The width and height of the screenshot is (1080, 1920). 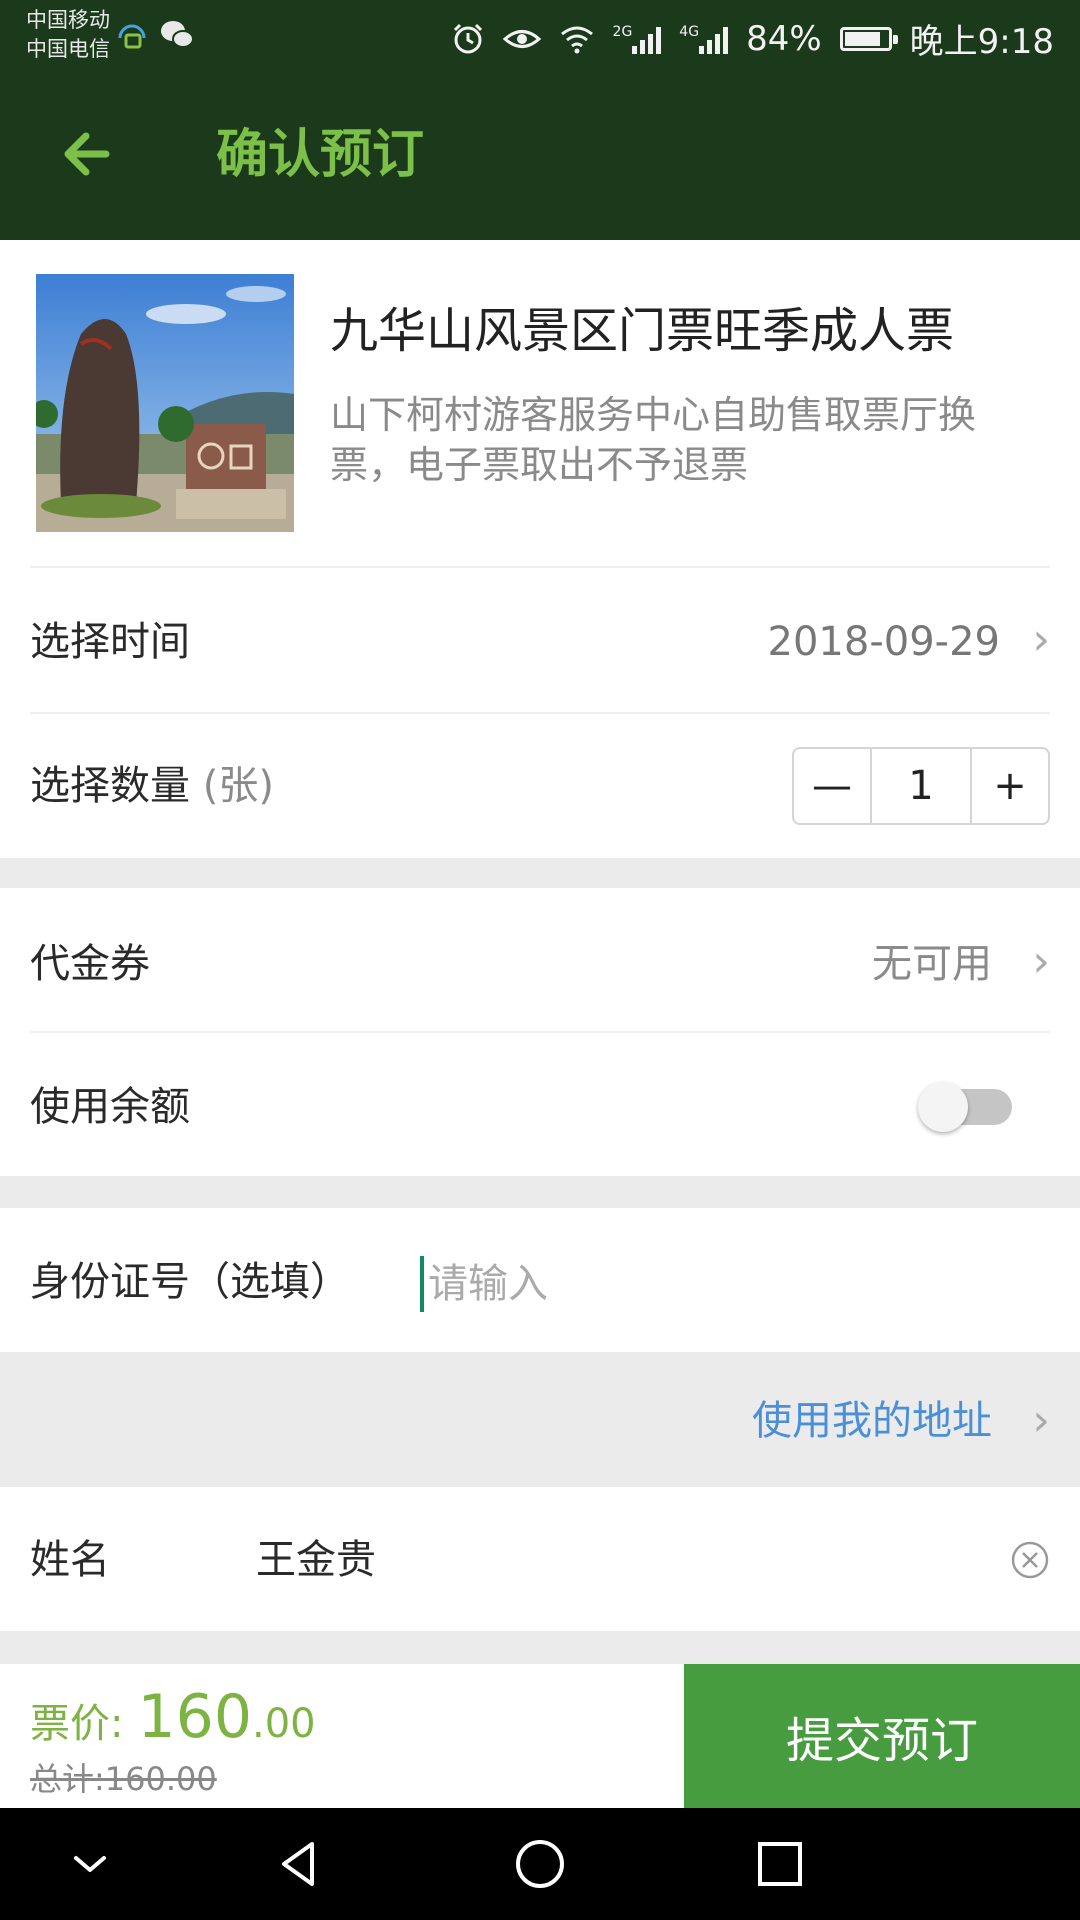 I want to click on wifi-icon, so click(x=576, y=39).